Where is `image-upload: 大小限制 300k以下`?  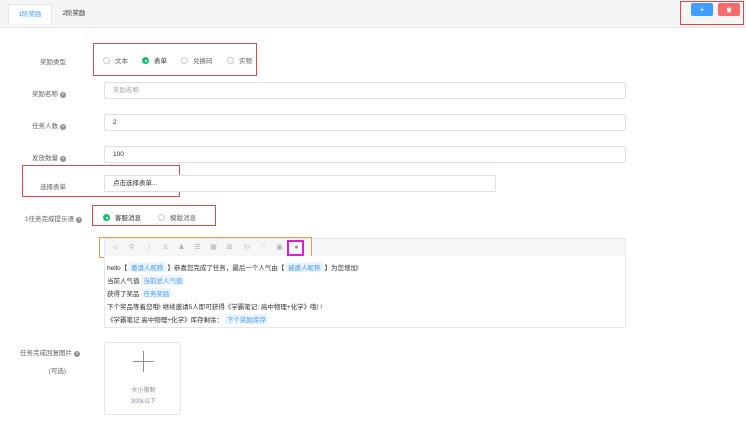
image-upload: 大小限制 300k以下 is located at coordinates (142, 378).